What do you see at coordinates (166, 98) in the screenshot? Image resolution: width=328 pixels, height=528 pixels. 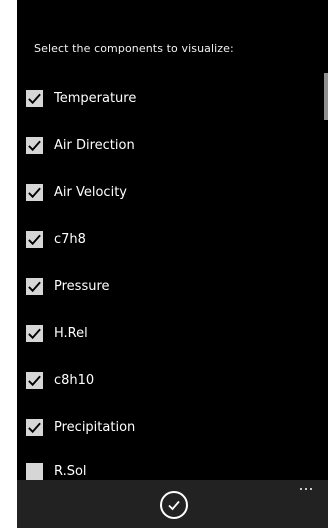 I see `component-item-temperature: Temperature` at bounding box center [166, 98].